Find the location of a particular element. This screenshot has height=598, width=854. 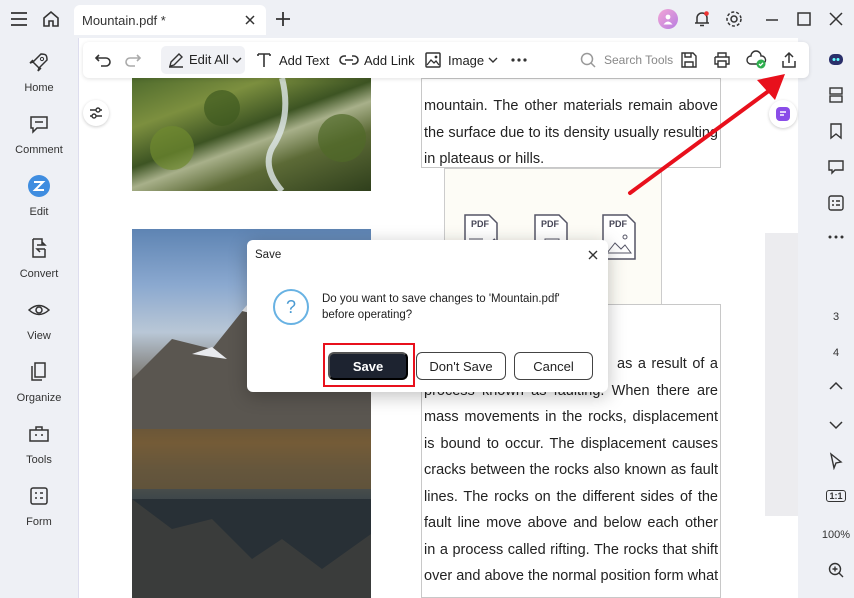

sidebar-item-form: Form is located at coordinates (39, 508).